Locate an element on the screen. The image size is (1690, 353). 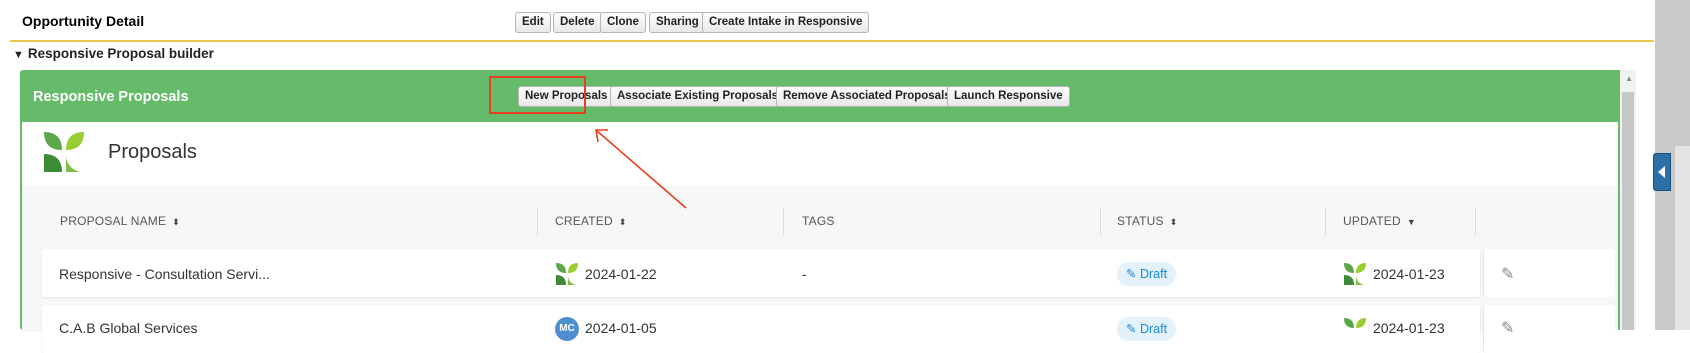
edit-button: Edit is located at coordinates (533, 22).